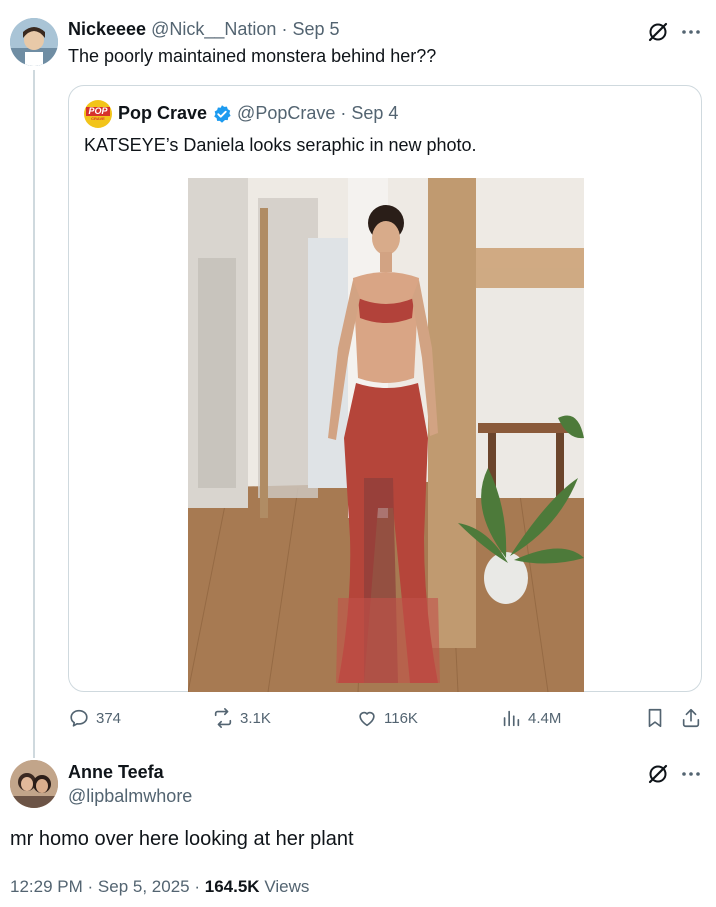 This screenshot has width=716, height=907. I want to click on like-button: 116K, so click(387, 718).